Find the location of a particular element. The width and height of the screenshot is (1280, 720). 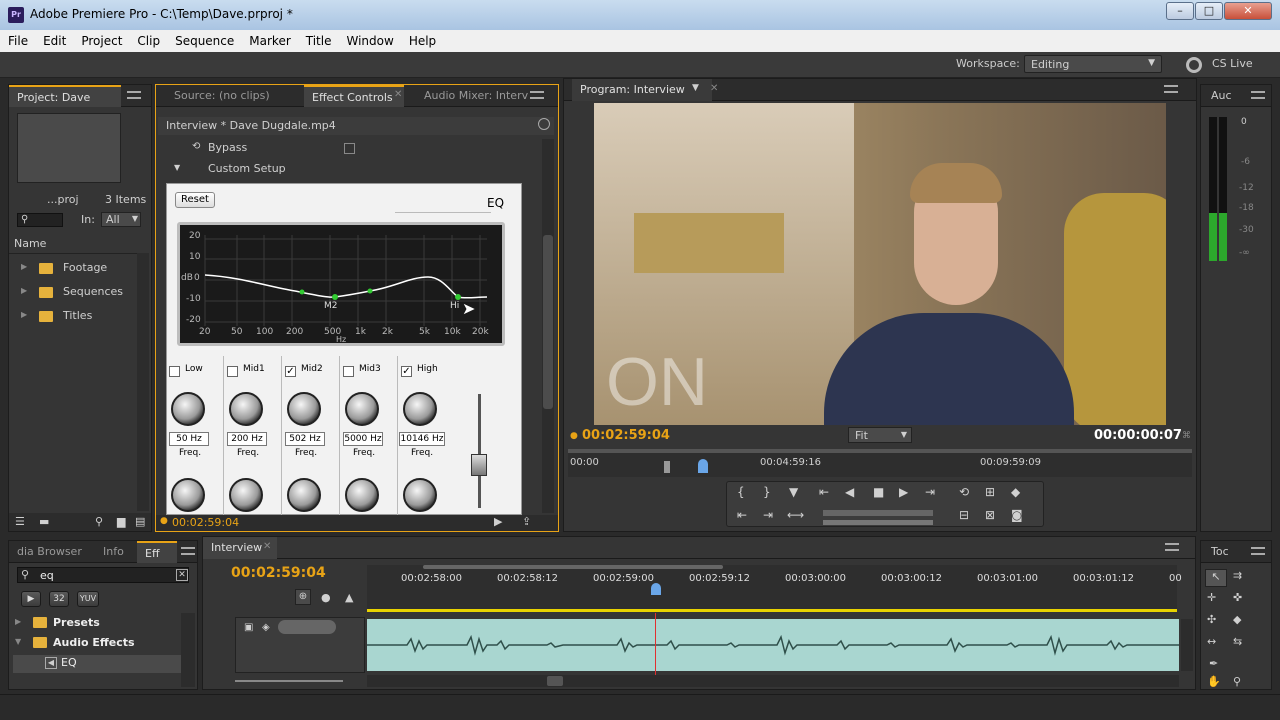

track-select-tool-icon: ⇉ is located at coordinates (1237, 575).